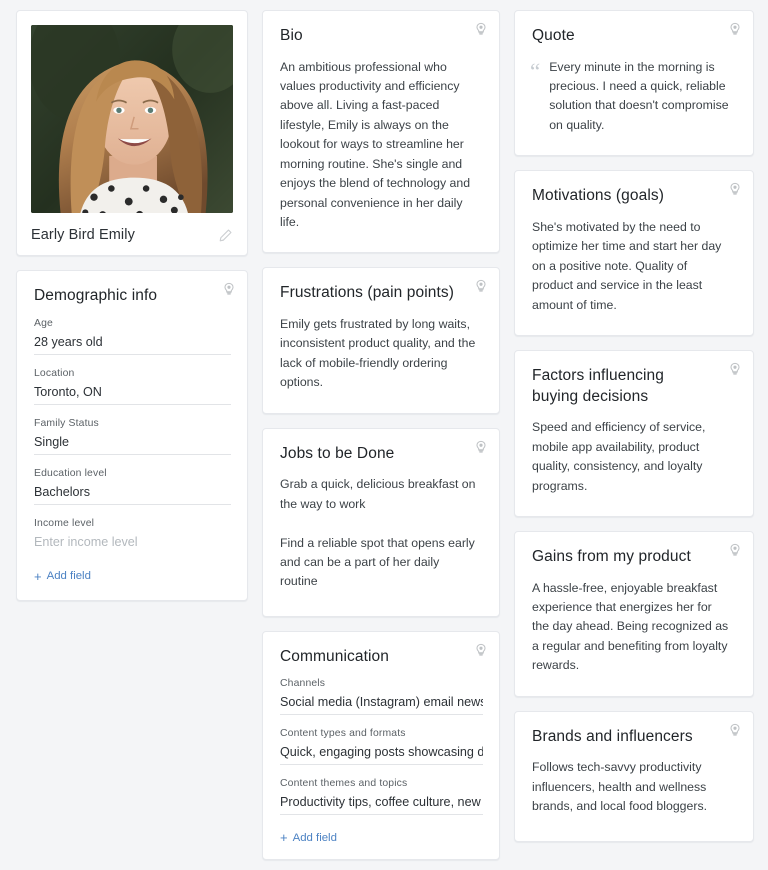 This screenshot has width=768, height=870. What do you see at coordinates (367, 293) in the screenshot?
I see `card-title-frustrations: Frustrations (pain points)` at bounding box center [367, 293].